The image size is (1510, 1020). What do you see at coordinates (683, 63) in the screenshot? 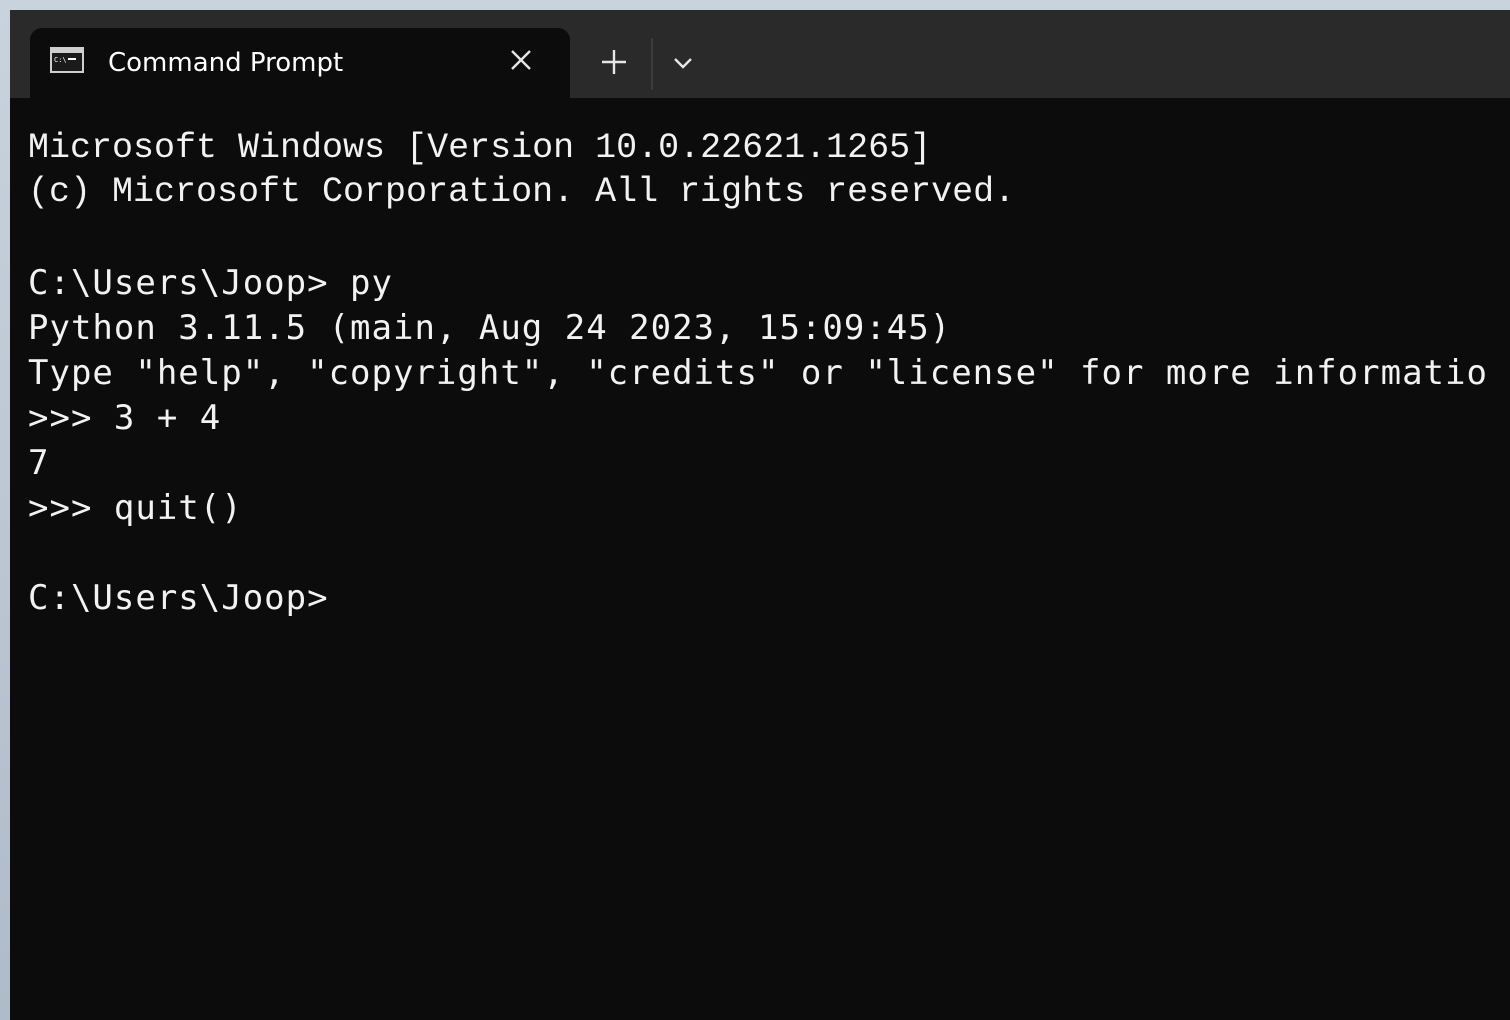
I see `chevron-down-icon` at bounding box center [683, 63].